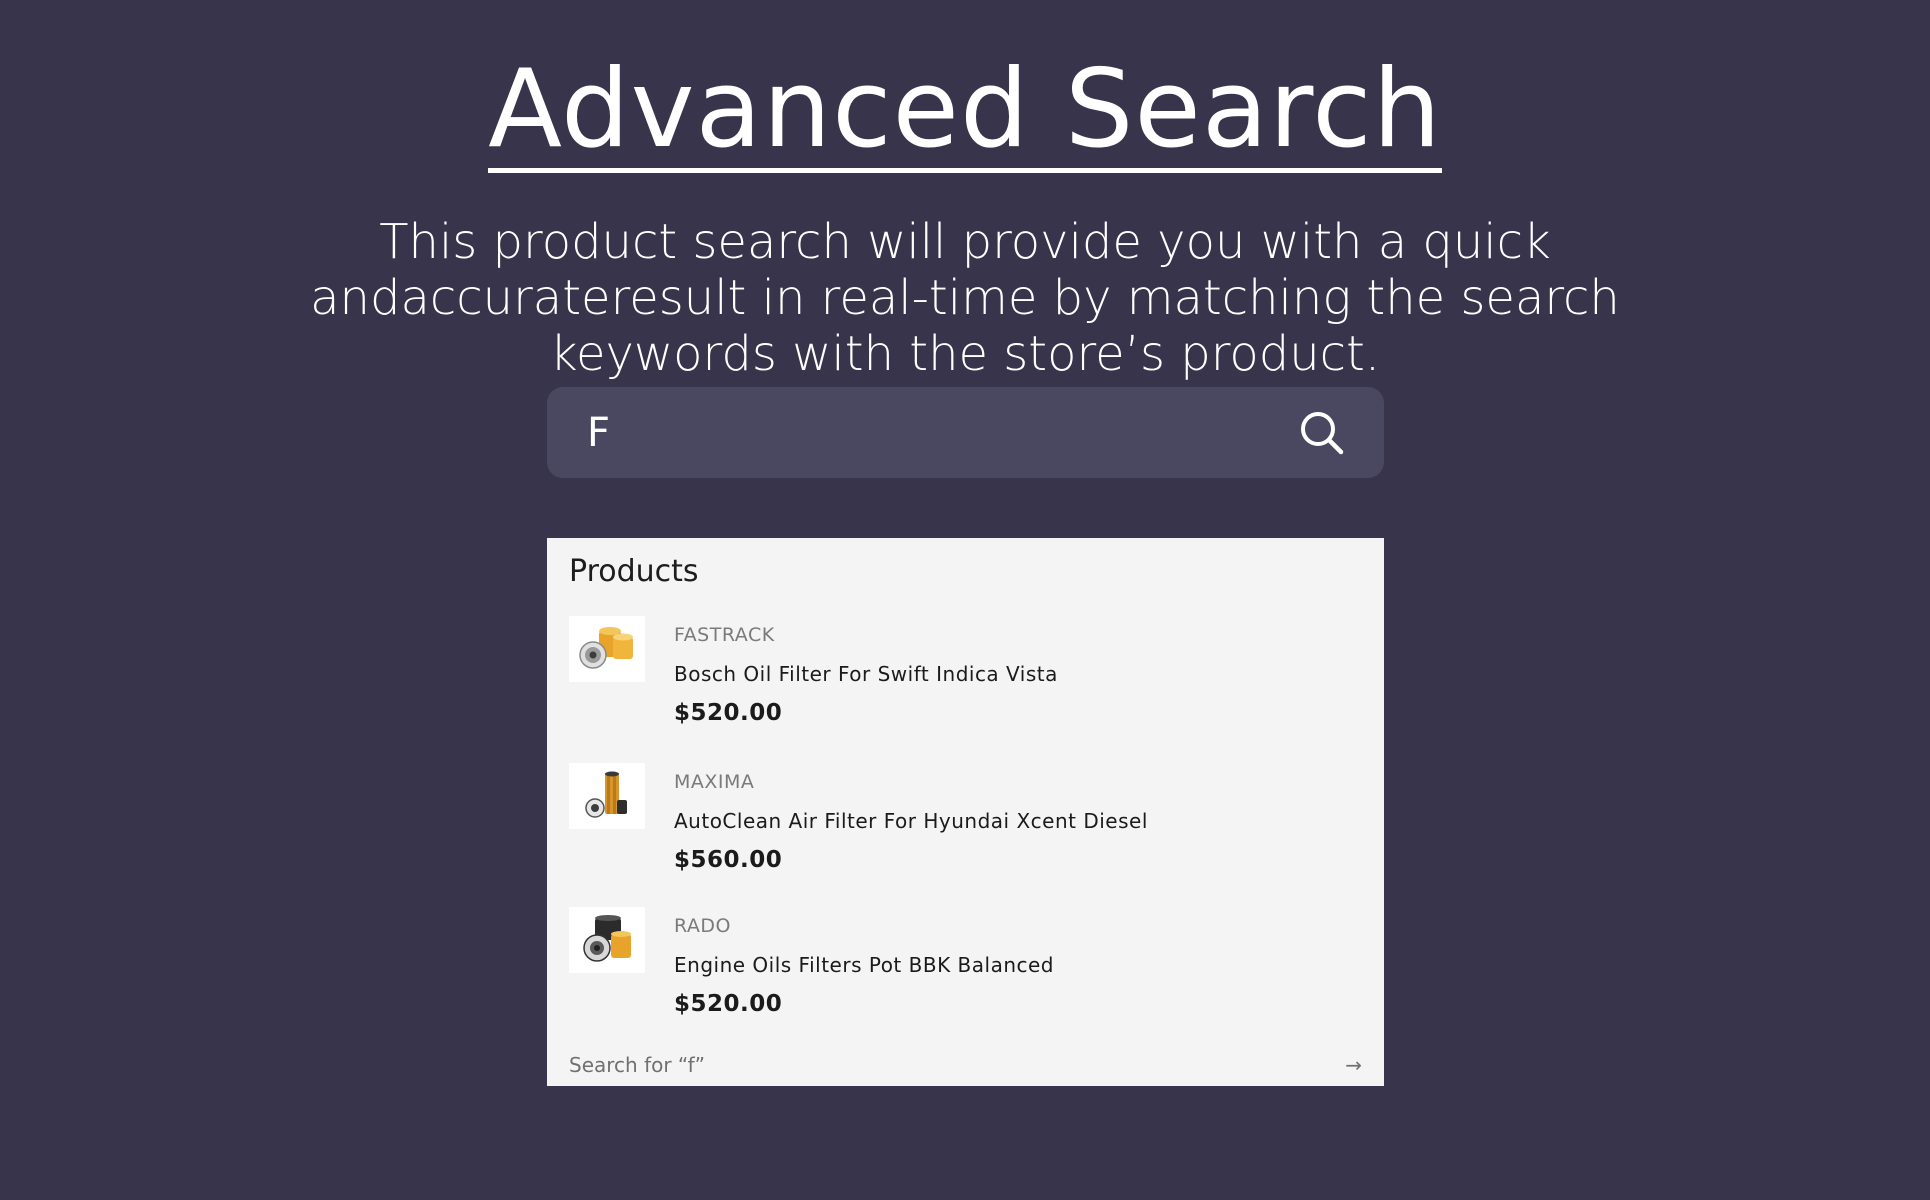 The image size is (1930, 1200). Describe the element at coordinates (724, 635) in the screenshot. I see `product-brand: FASTRACK` at that location.